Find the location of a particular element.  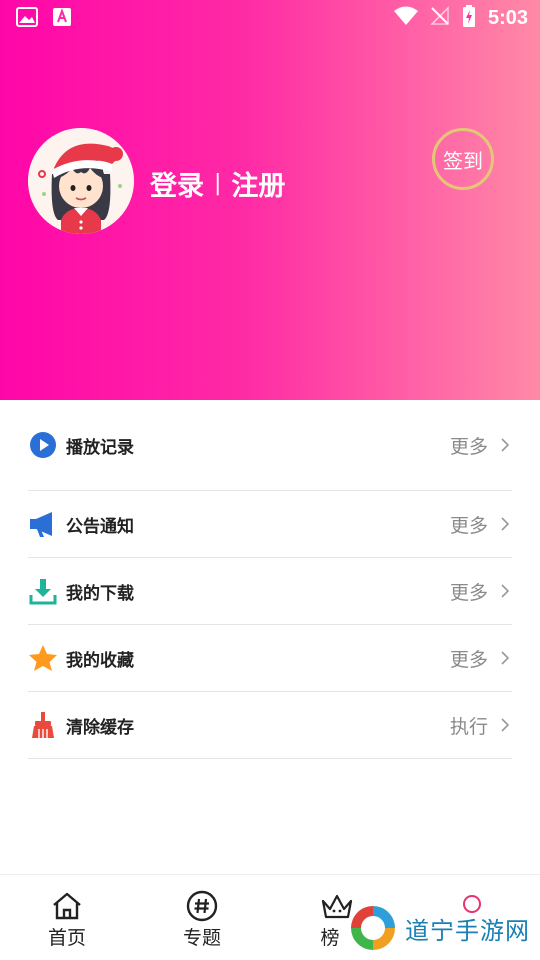

signin-button: 签到 is located at coordinates (463, 159).